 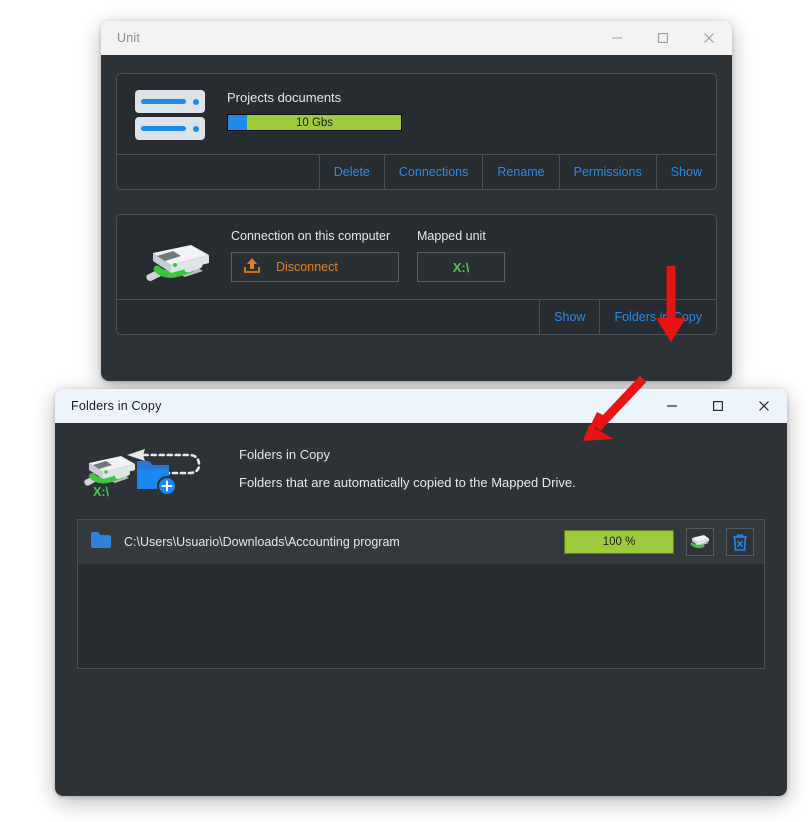 I want to click on unit-window-controls, so click(x=663, y=38).